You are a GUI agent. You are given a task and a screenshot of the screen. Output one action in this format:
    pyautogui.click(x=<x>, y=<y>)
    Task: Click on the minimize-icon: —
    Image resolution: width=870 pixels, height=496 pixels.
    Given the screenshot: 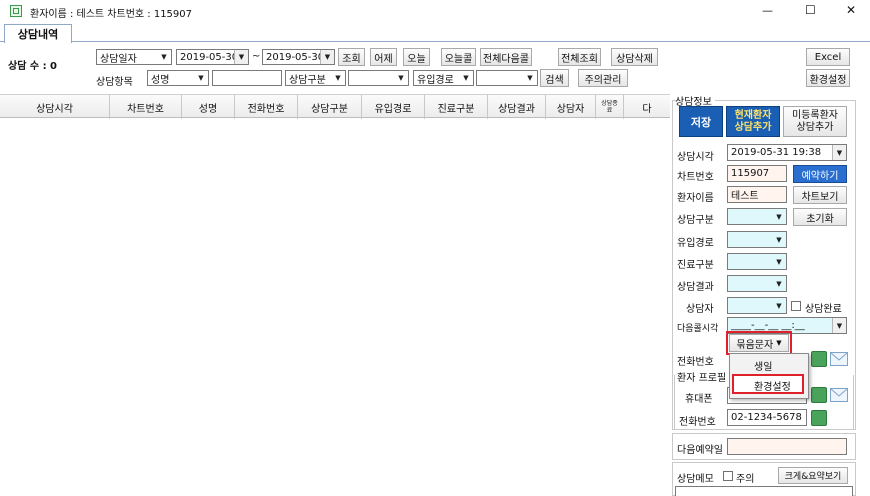 What is the action you would take?
    pyautogui.click(x=767, y=10)
    